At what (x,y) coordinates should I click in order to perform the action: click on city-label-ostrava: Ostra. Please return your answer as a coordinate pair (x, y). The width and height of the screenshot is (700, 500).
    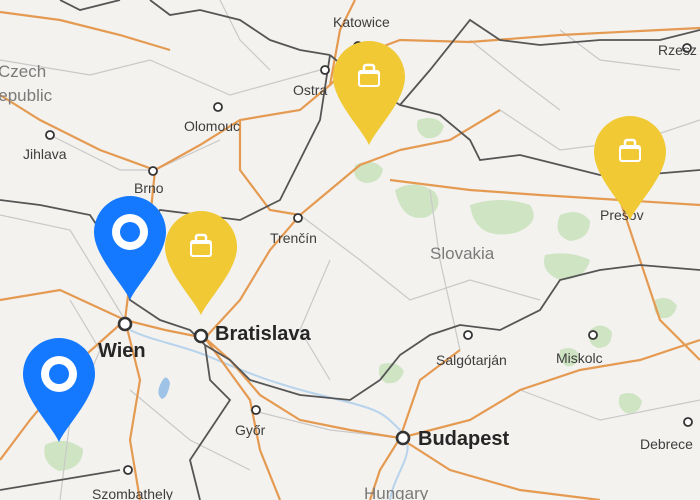
    Looking at the image, I should click on (310, 90).